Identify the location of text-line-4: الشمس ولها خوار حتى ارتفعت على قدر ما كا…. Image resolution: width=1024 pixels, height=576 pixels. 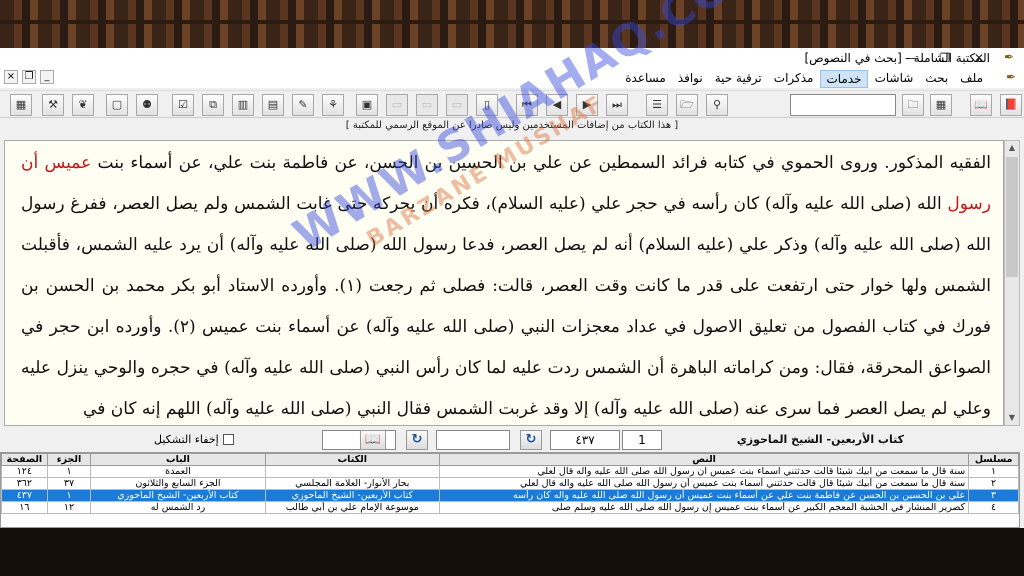
(506, 286).